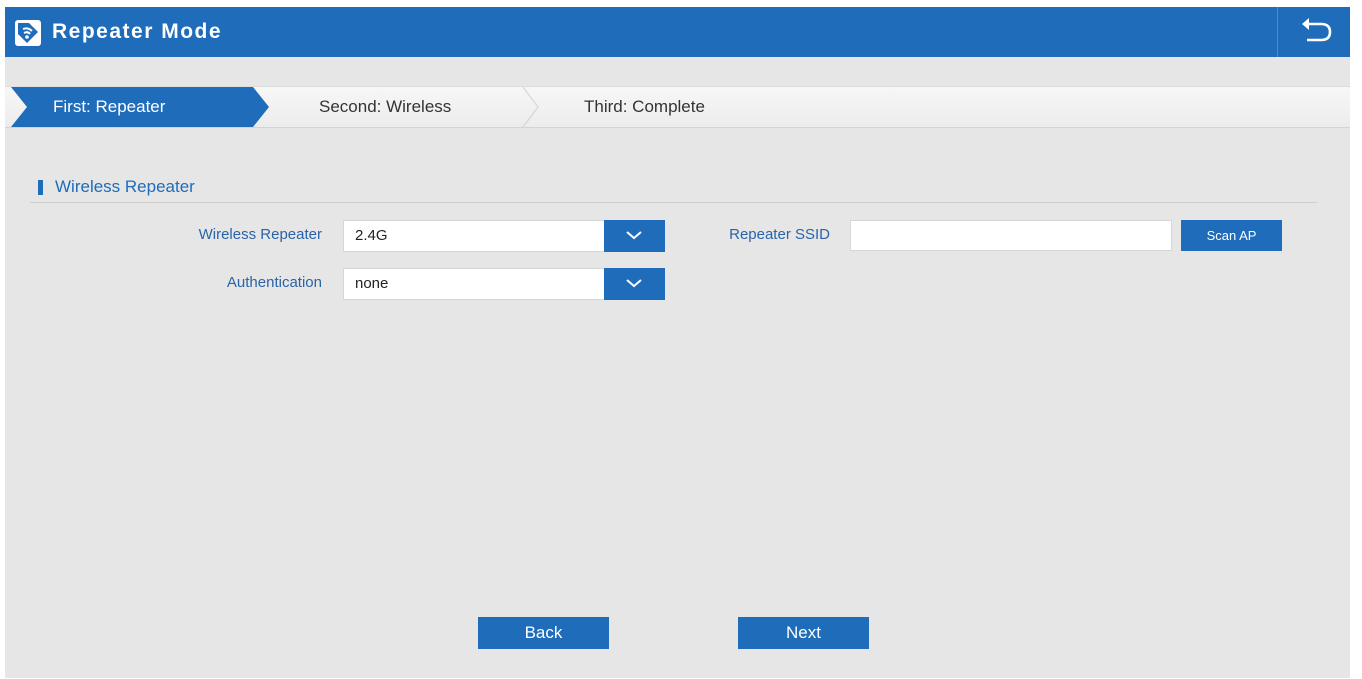  Describe the element at coordinates (137, 31) in the screenshot. I see `page-title: Repeater Mode` at that location.